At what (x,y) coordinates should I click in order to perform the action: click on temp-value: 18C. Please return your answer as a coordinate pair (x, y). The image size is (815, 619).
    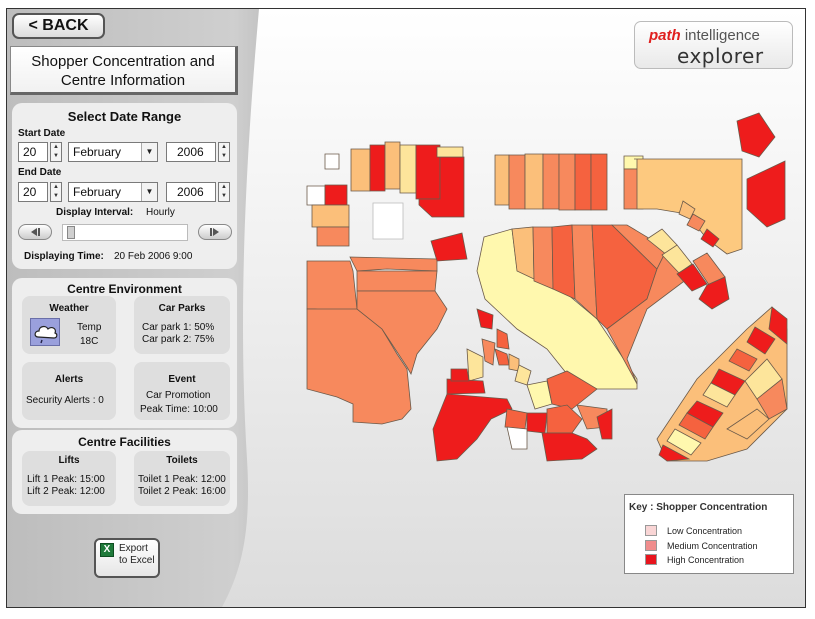
    Looking at the image, I should click on (89, 341).